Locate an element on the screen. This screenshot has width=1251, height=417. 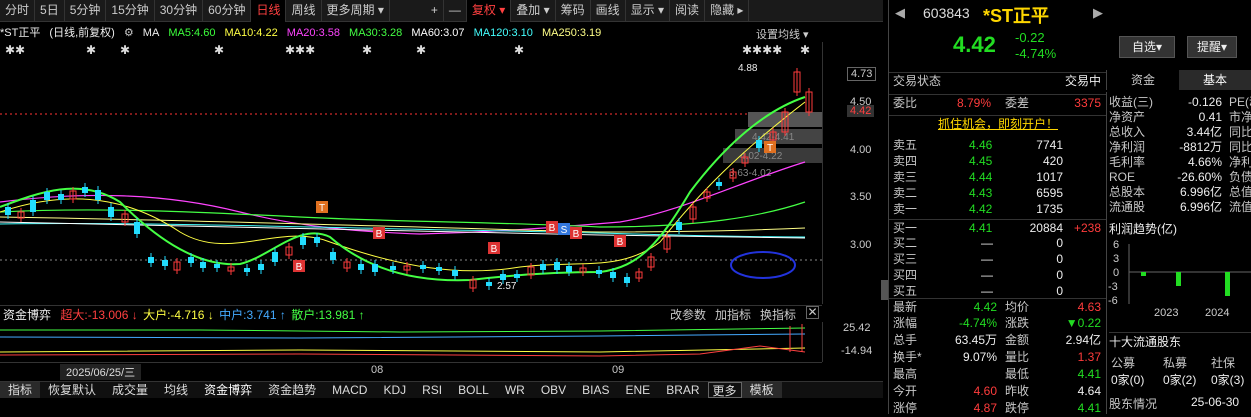
period-tab: 30分钟 is located at coordinates (179, 11).